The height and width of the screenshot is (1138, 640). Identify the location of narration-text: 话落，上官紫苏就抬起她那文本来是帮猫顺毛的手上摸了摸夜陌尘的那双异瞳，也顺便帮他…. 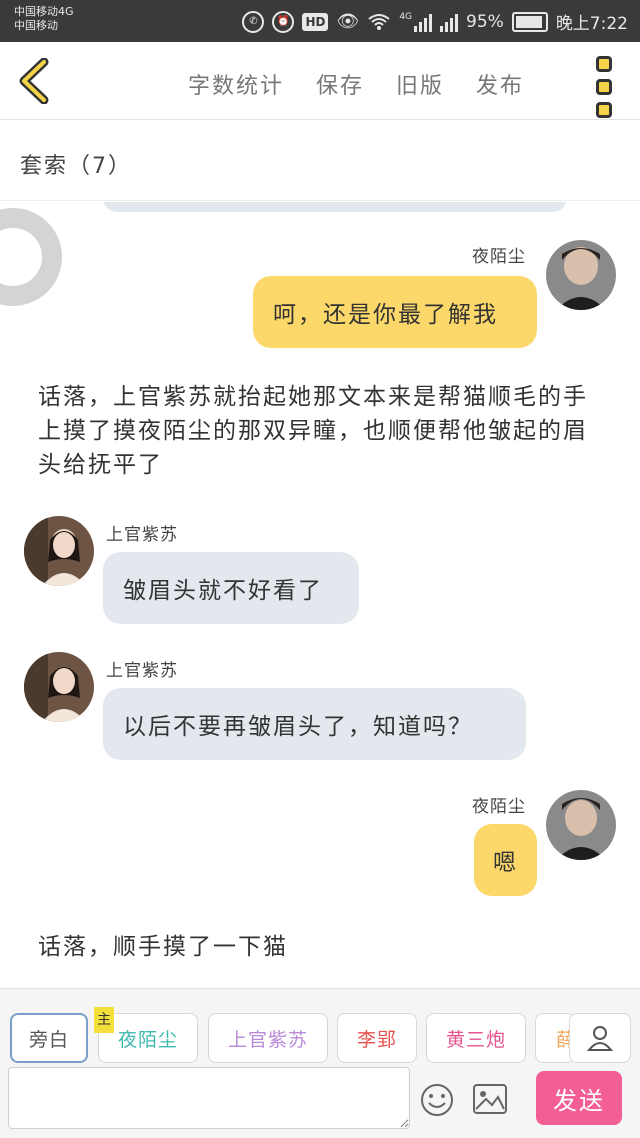
(313, 431).